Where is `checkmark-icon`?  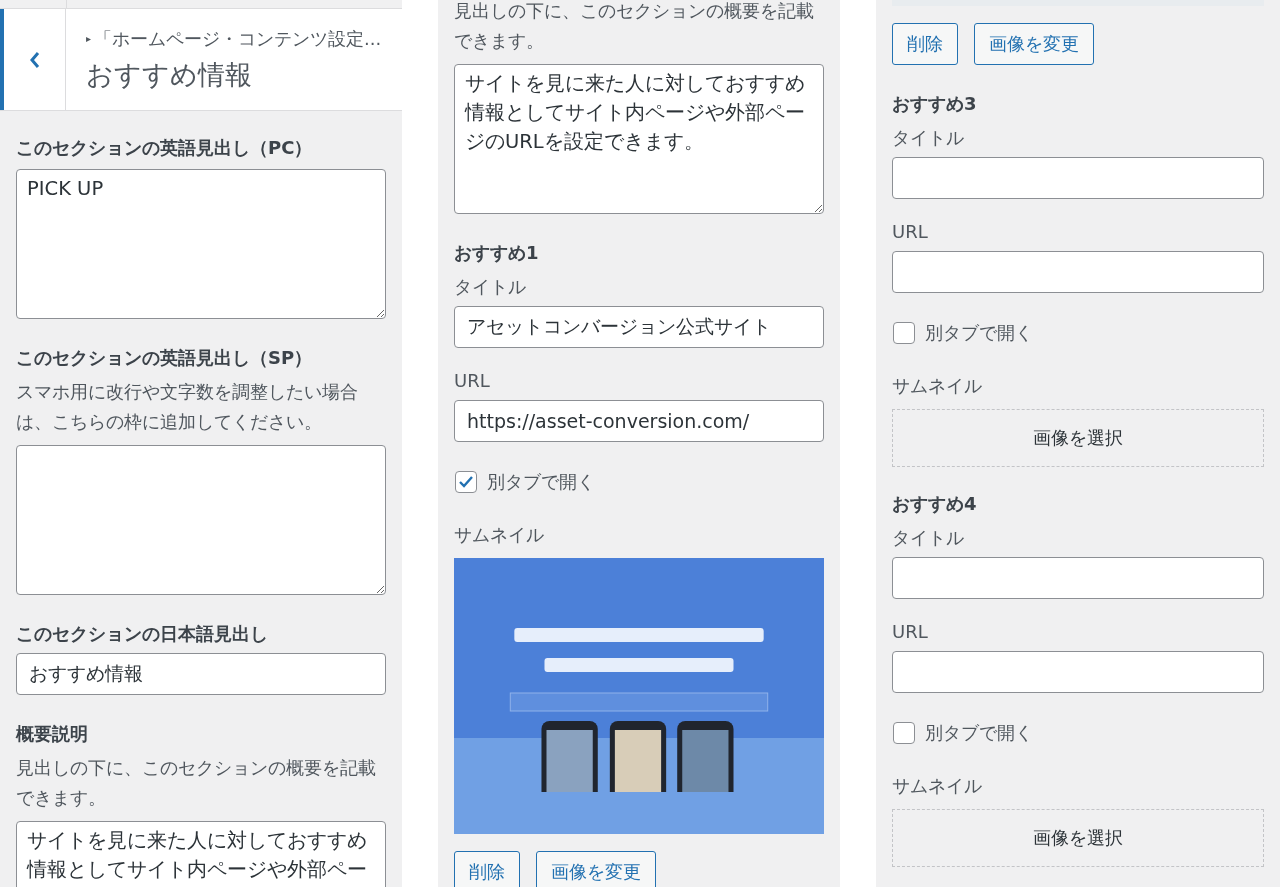 checkmark-icon is located at coordinates (466, 482).